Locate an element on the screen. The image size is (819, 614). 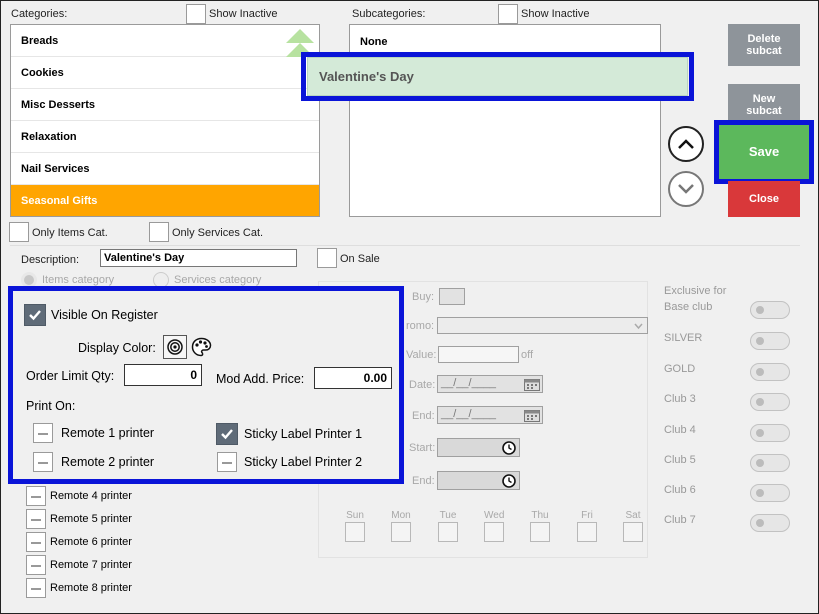
remote-7-printer-row: Remote 7 printer is located at coordinates (79, 565).